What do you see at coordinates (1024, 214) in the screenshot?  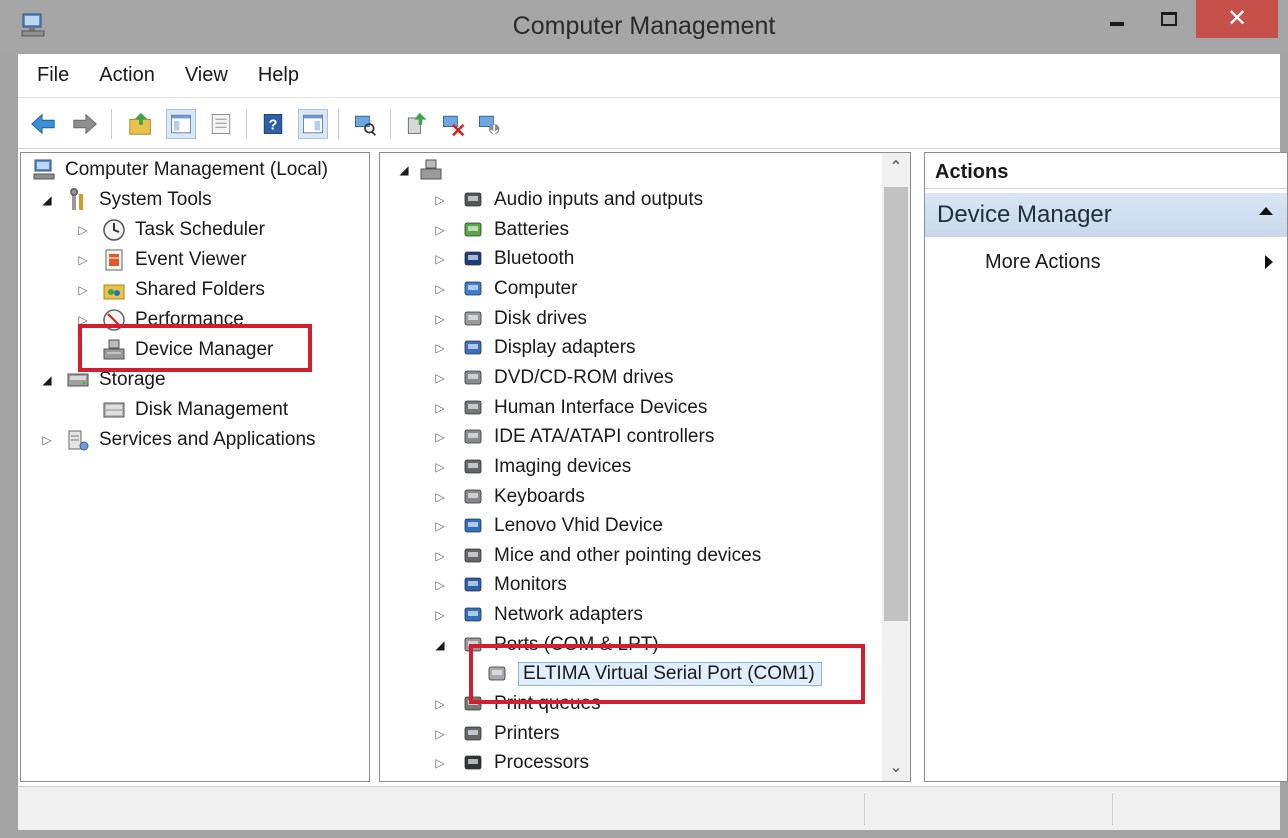 I see `actions-group-label: Device Manager` at bounding box center [1024, 214].